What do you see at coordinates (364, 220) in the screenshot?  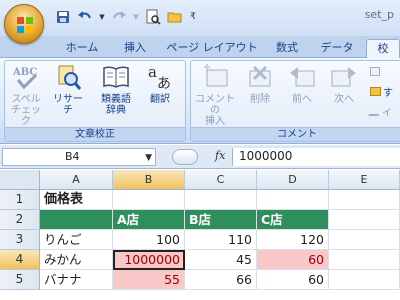 I see `cell-e2` at bounding box center [364, 220].